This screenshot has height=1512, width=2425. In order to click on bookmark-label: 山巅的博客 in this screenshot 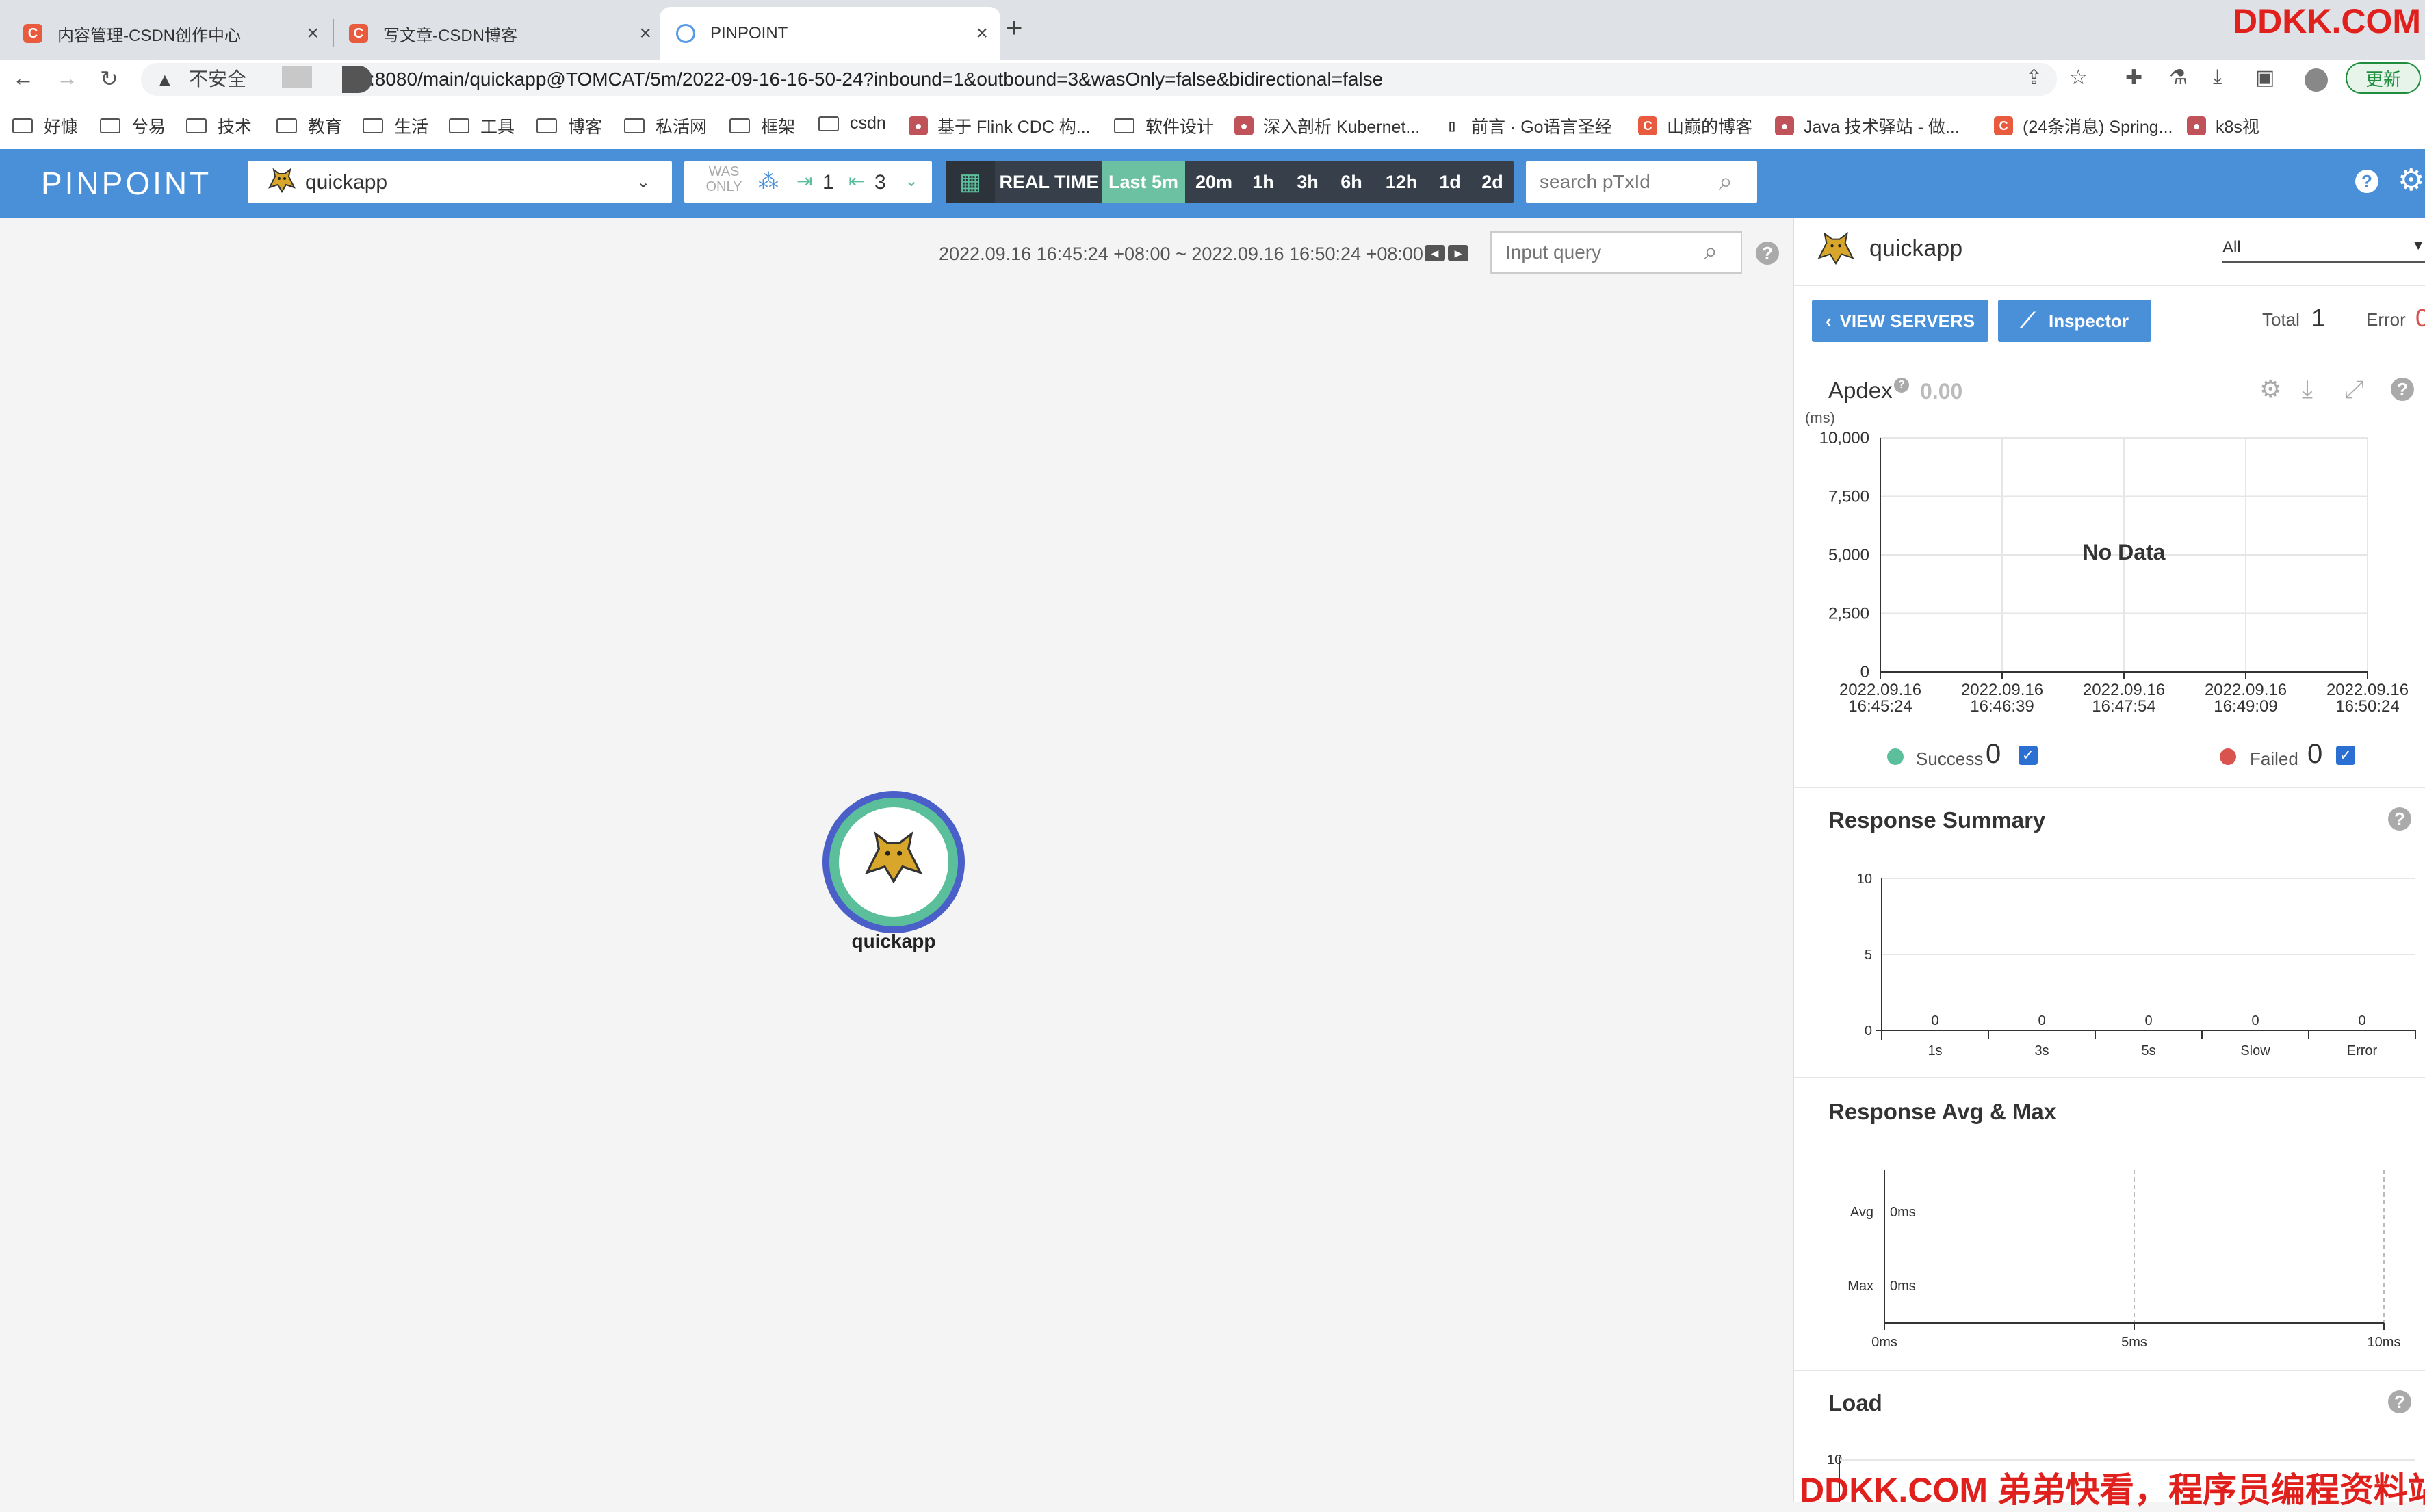, I will do `click(1710, 127)`.